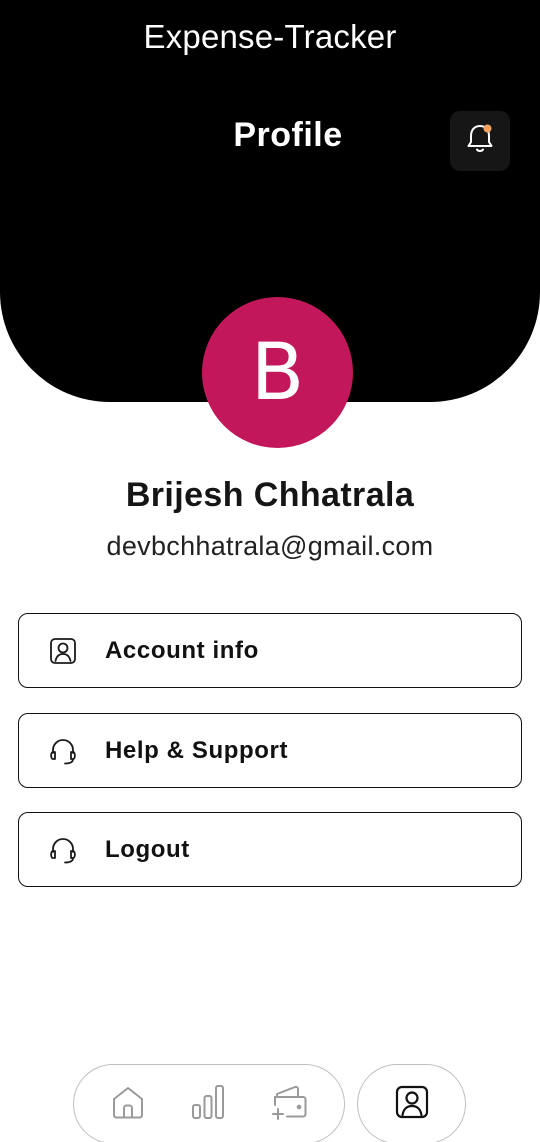  I want to click on wallet-add-icon, so click(290, 1104).